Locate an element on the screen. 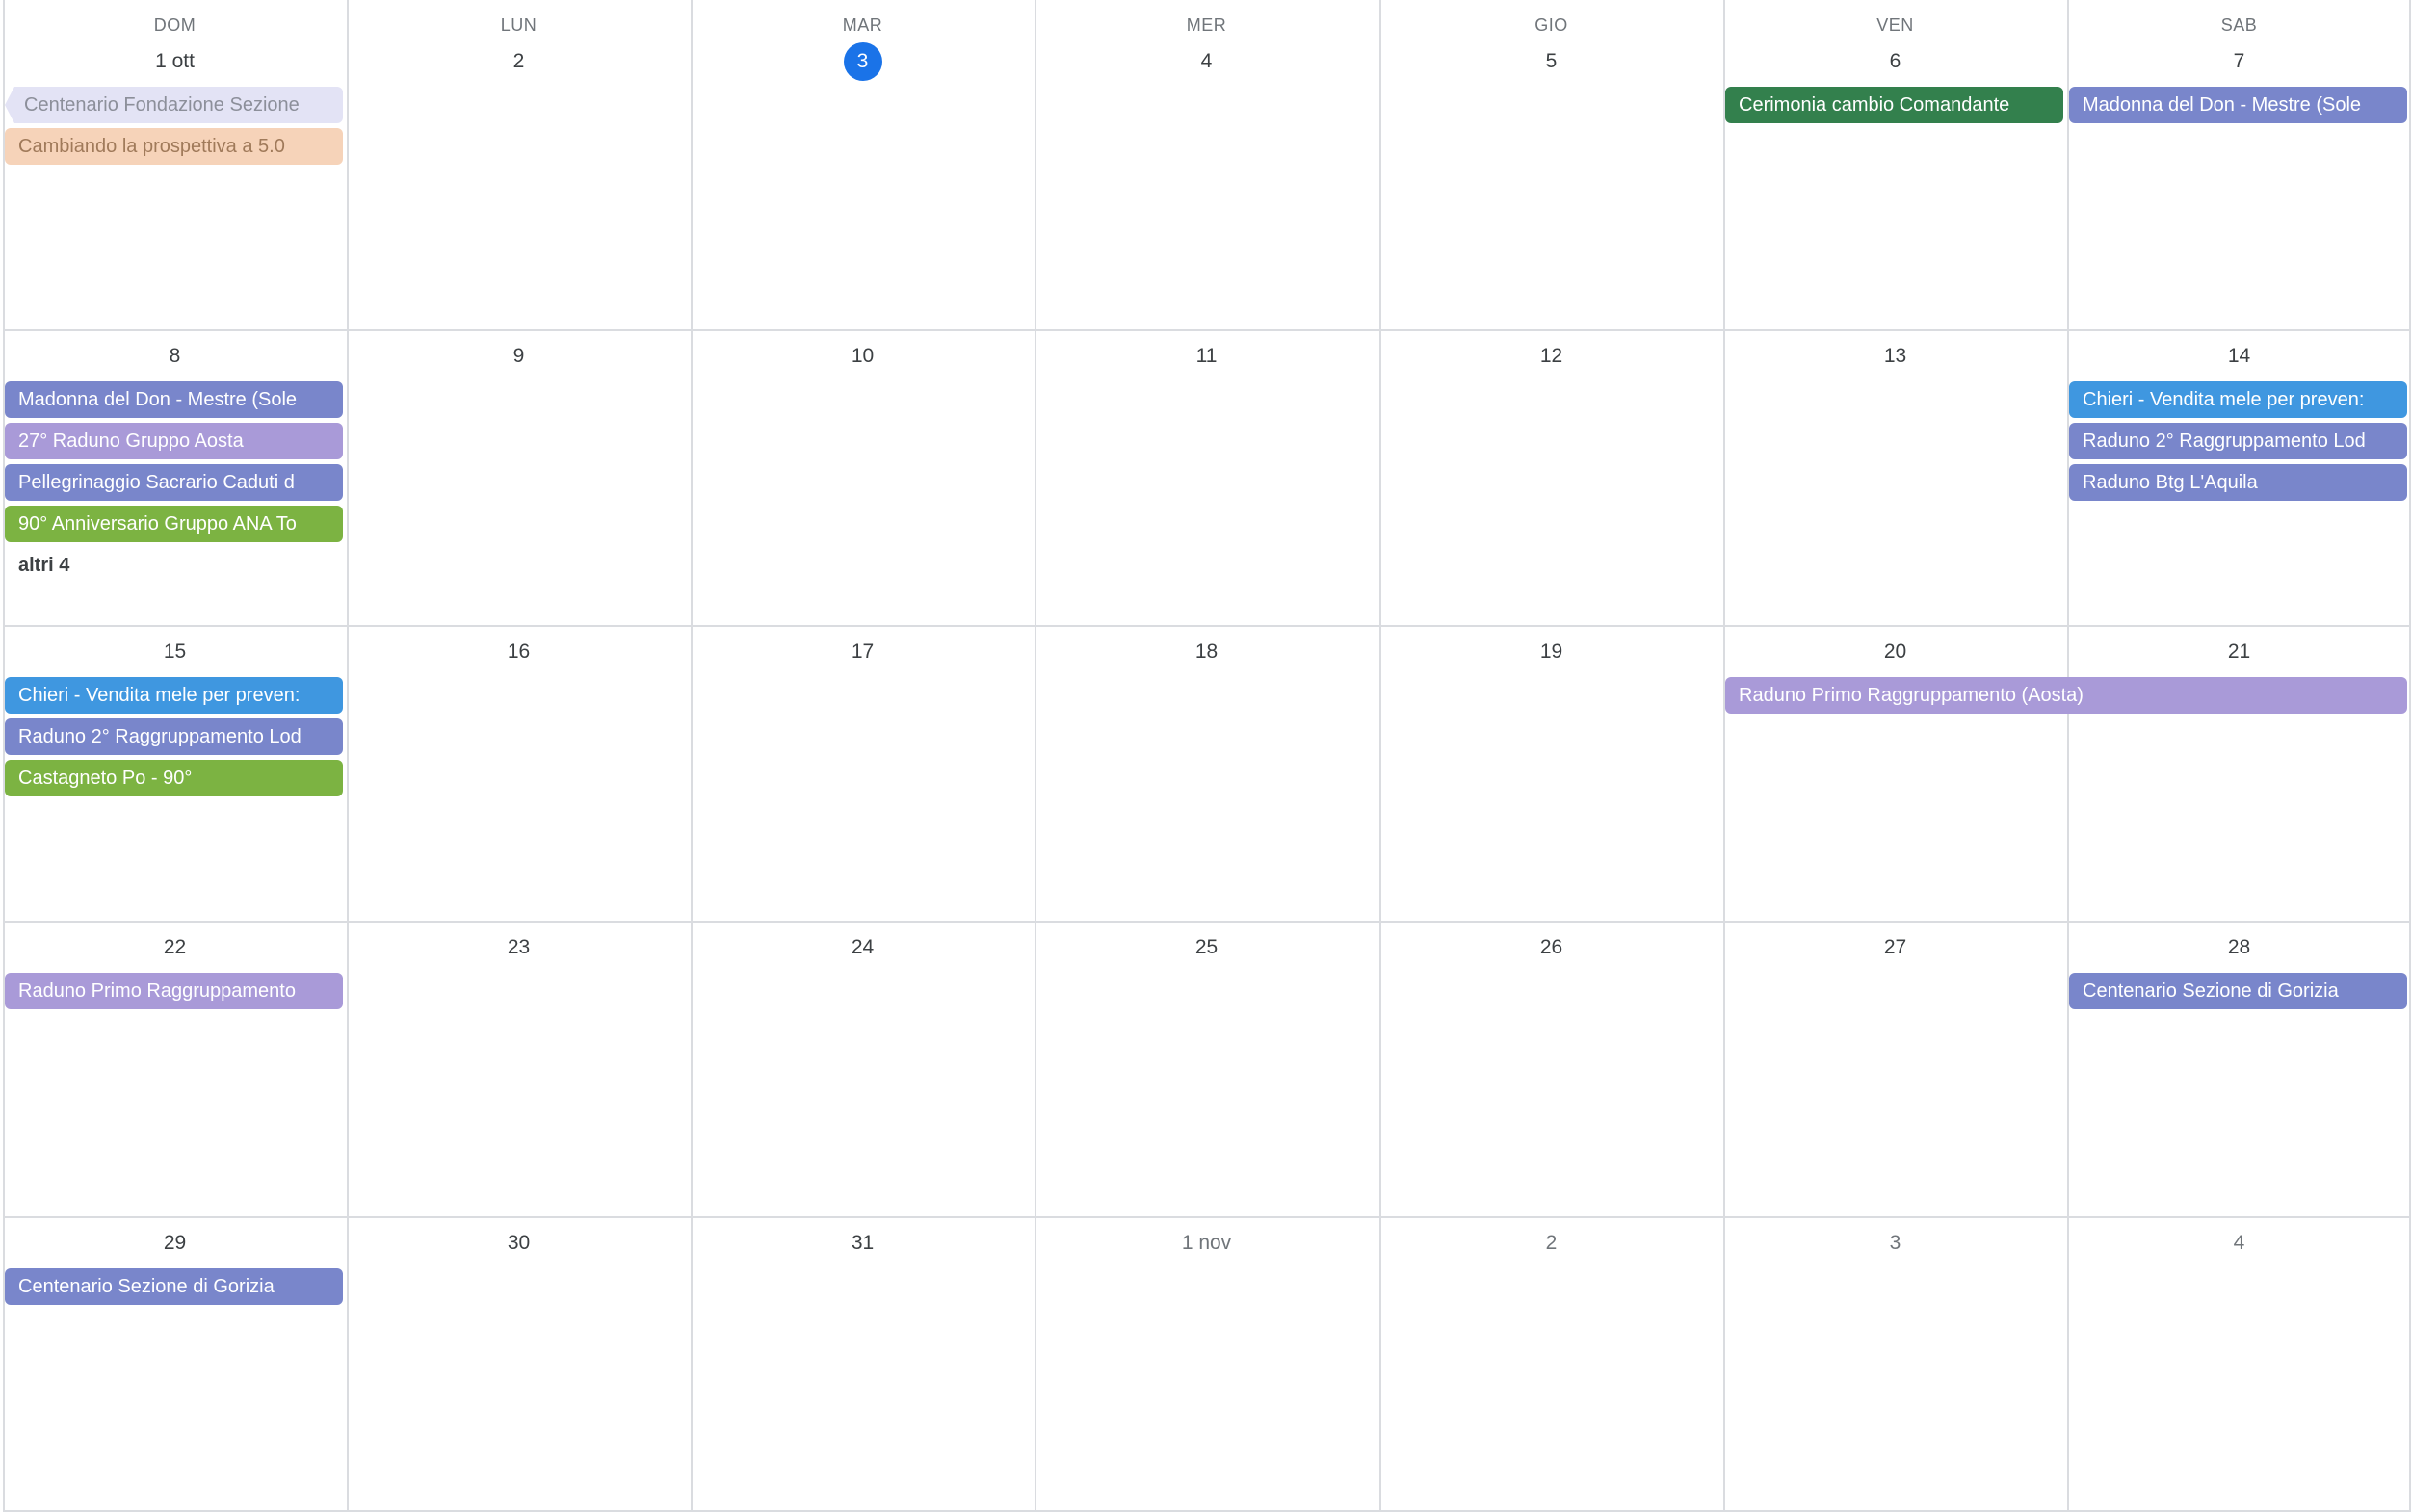 Image resolution: width=2412 pixels, height=1512 pixels. day-number: 16 is located at coordinates (519, 652).